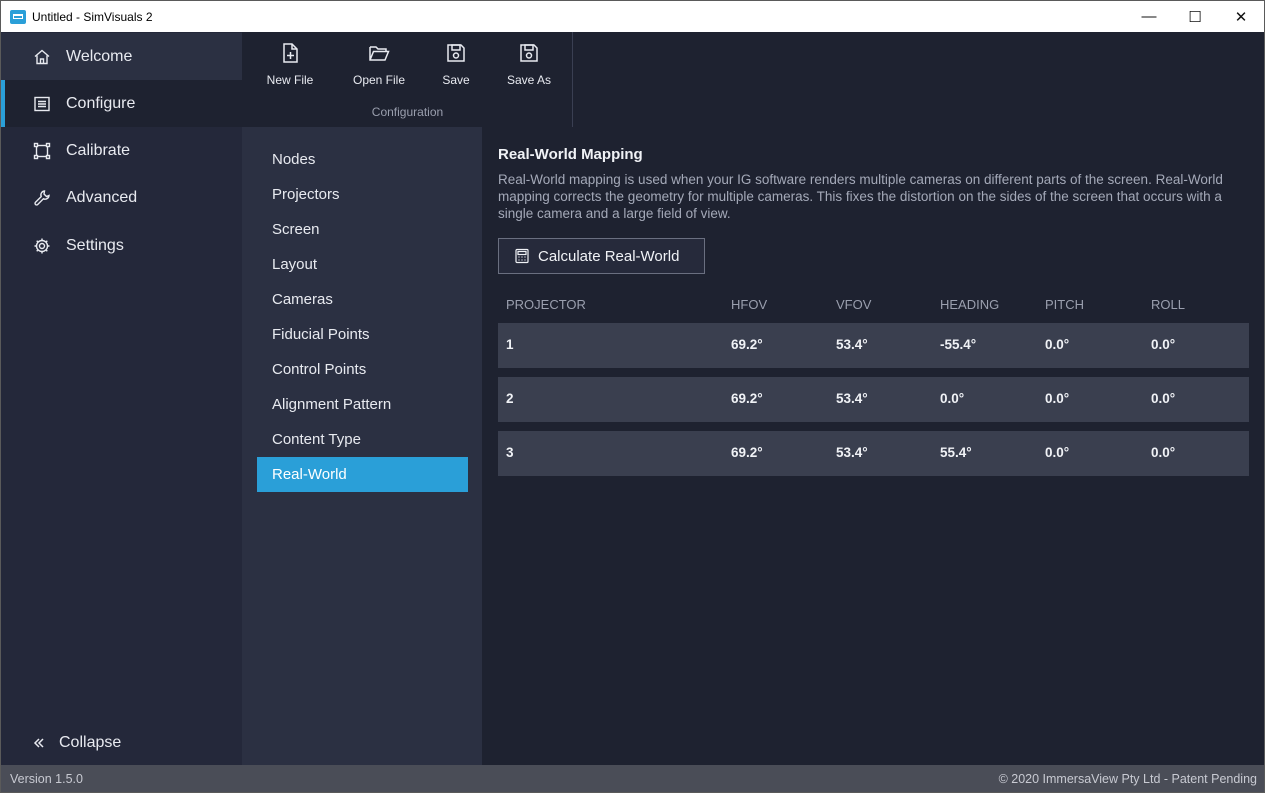 The width and height of the screenshot is (1265, 793). What do you see at coordinates (362, 474) in the screenshot?
I see `submenu-item-real-world: Real-World` at bounding box center [362, 474].